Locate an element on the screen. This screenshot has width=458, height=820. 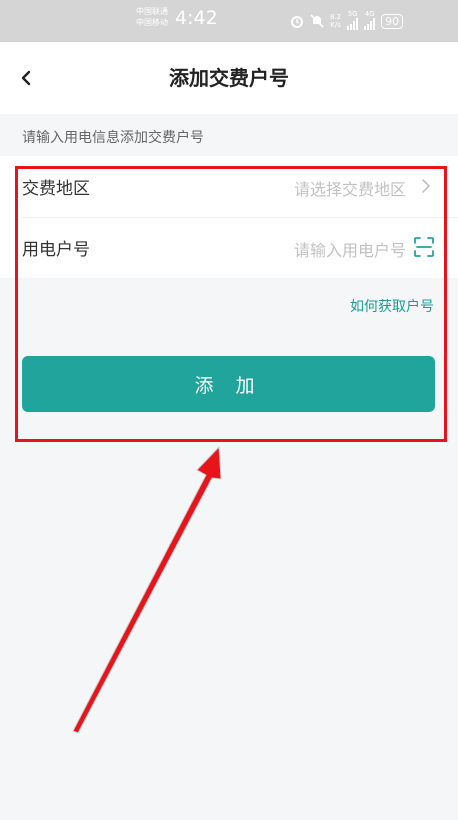
network-5g: 5G is located at coordinates (353, 21).